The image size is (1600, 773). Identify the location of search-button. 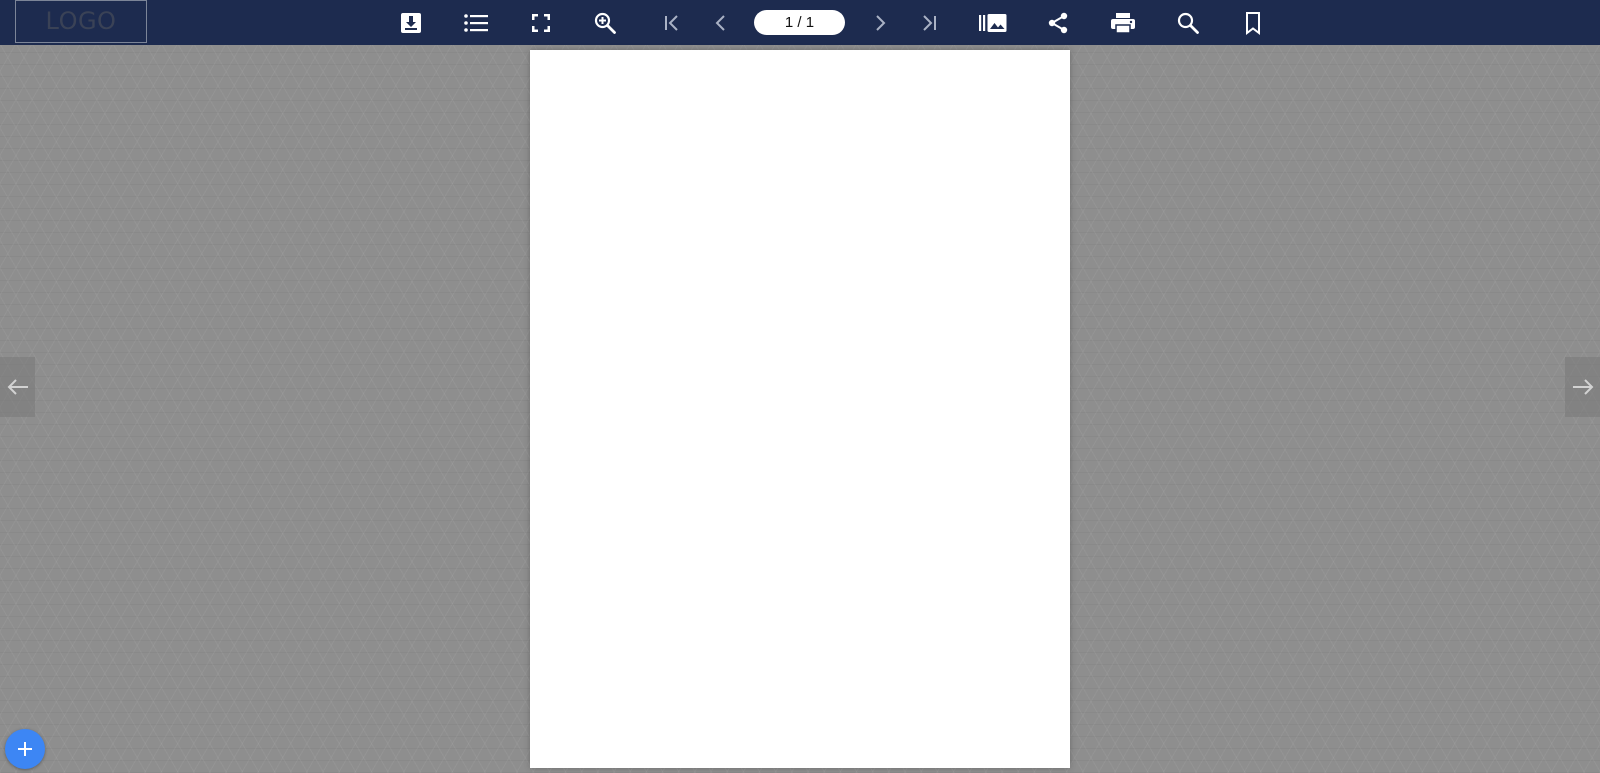
(1188, 23).